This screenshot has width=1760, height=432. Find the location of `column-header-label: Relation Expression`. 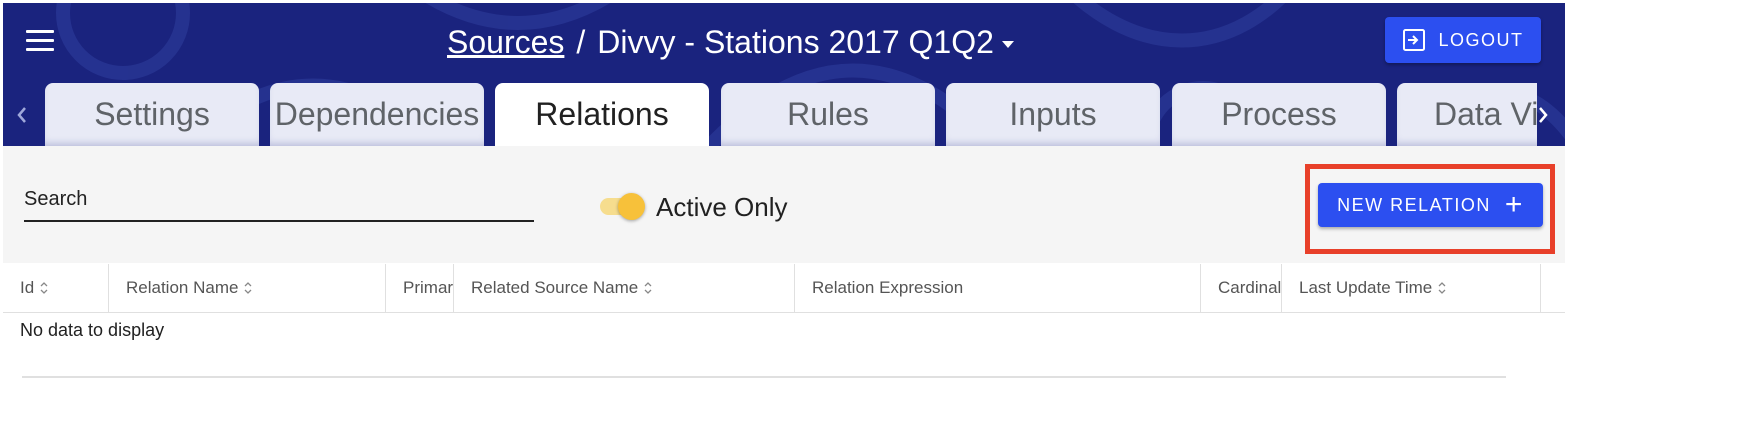

column-header-label: Relation Expression is located at coordinates (888, 287).